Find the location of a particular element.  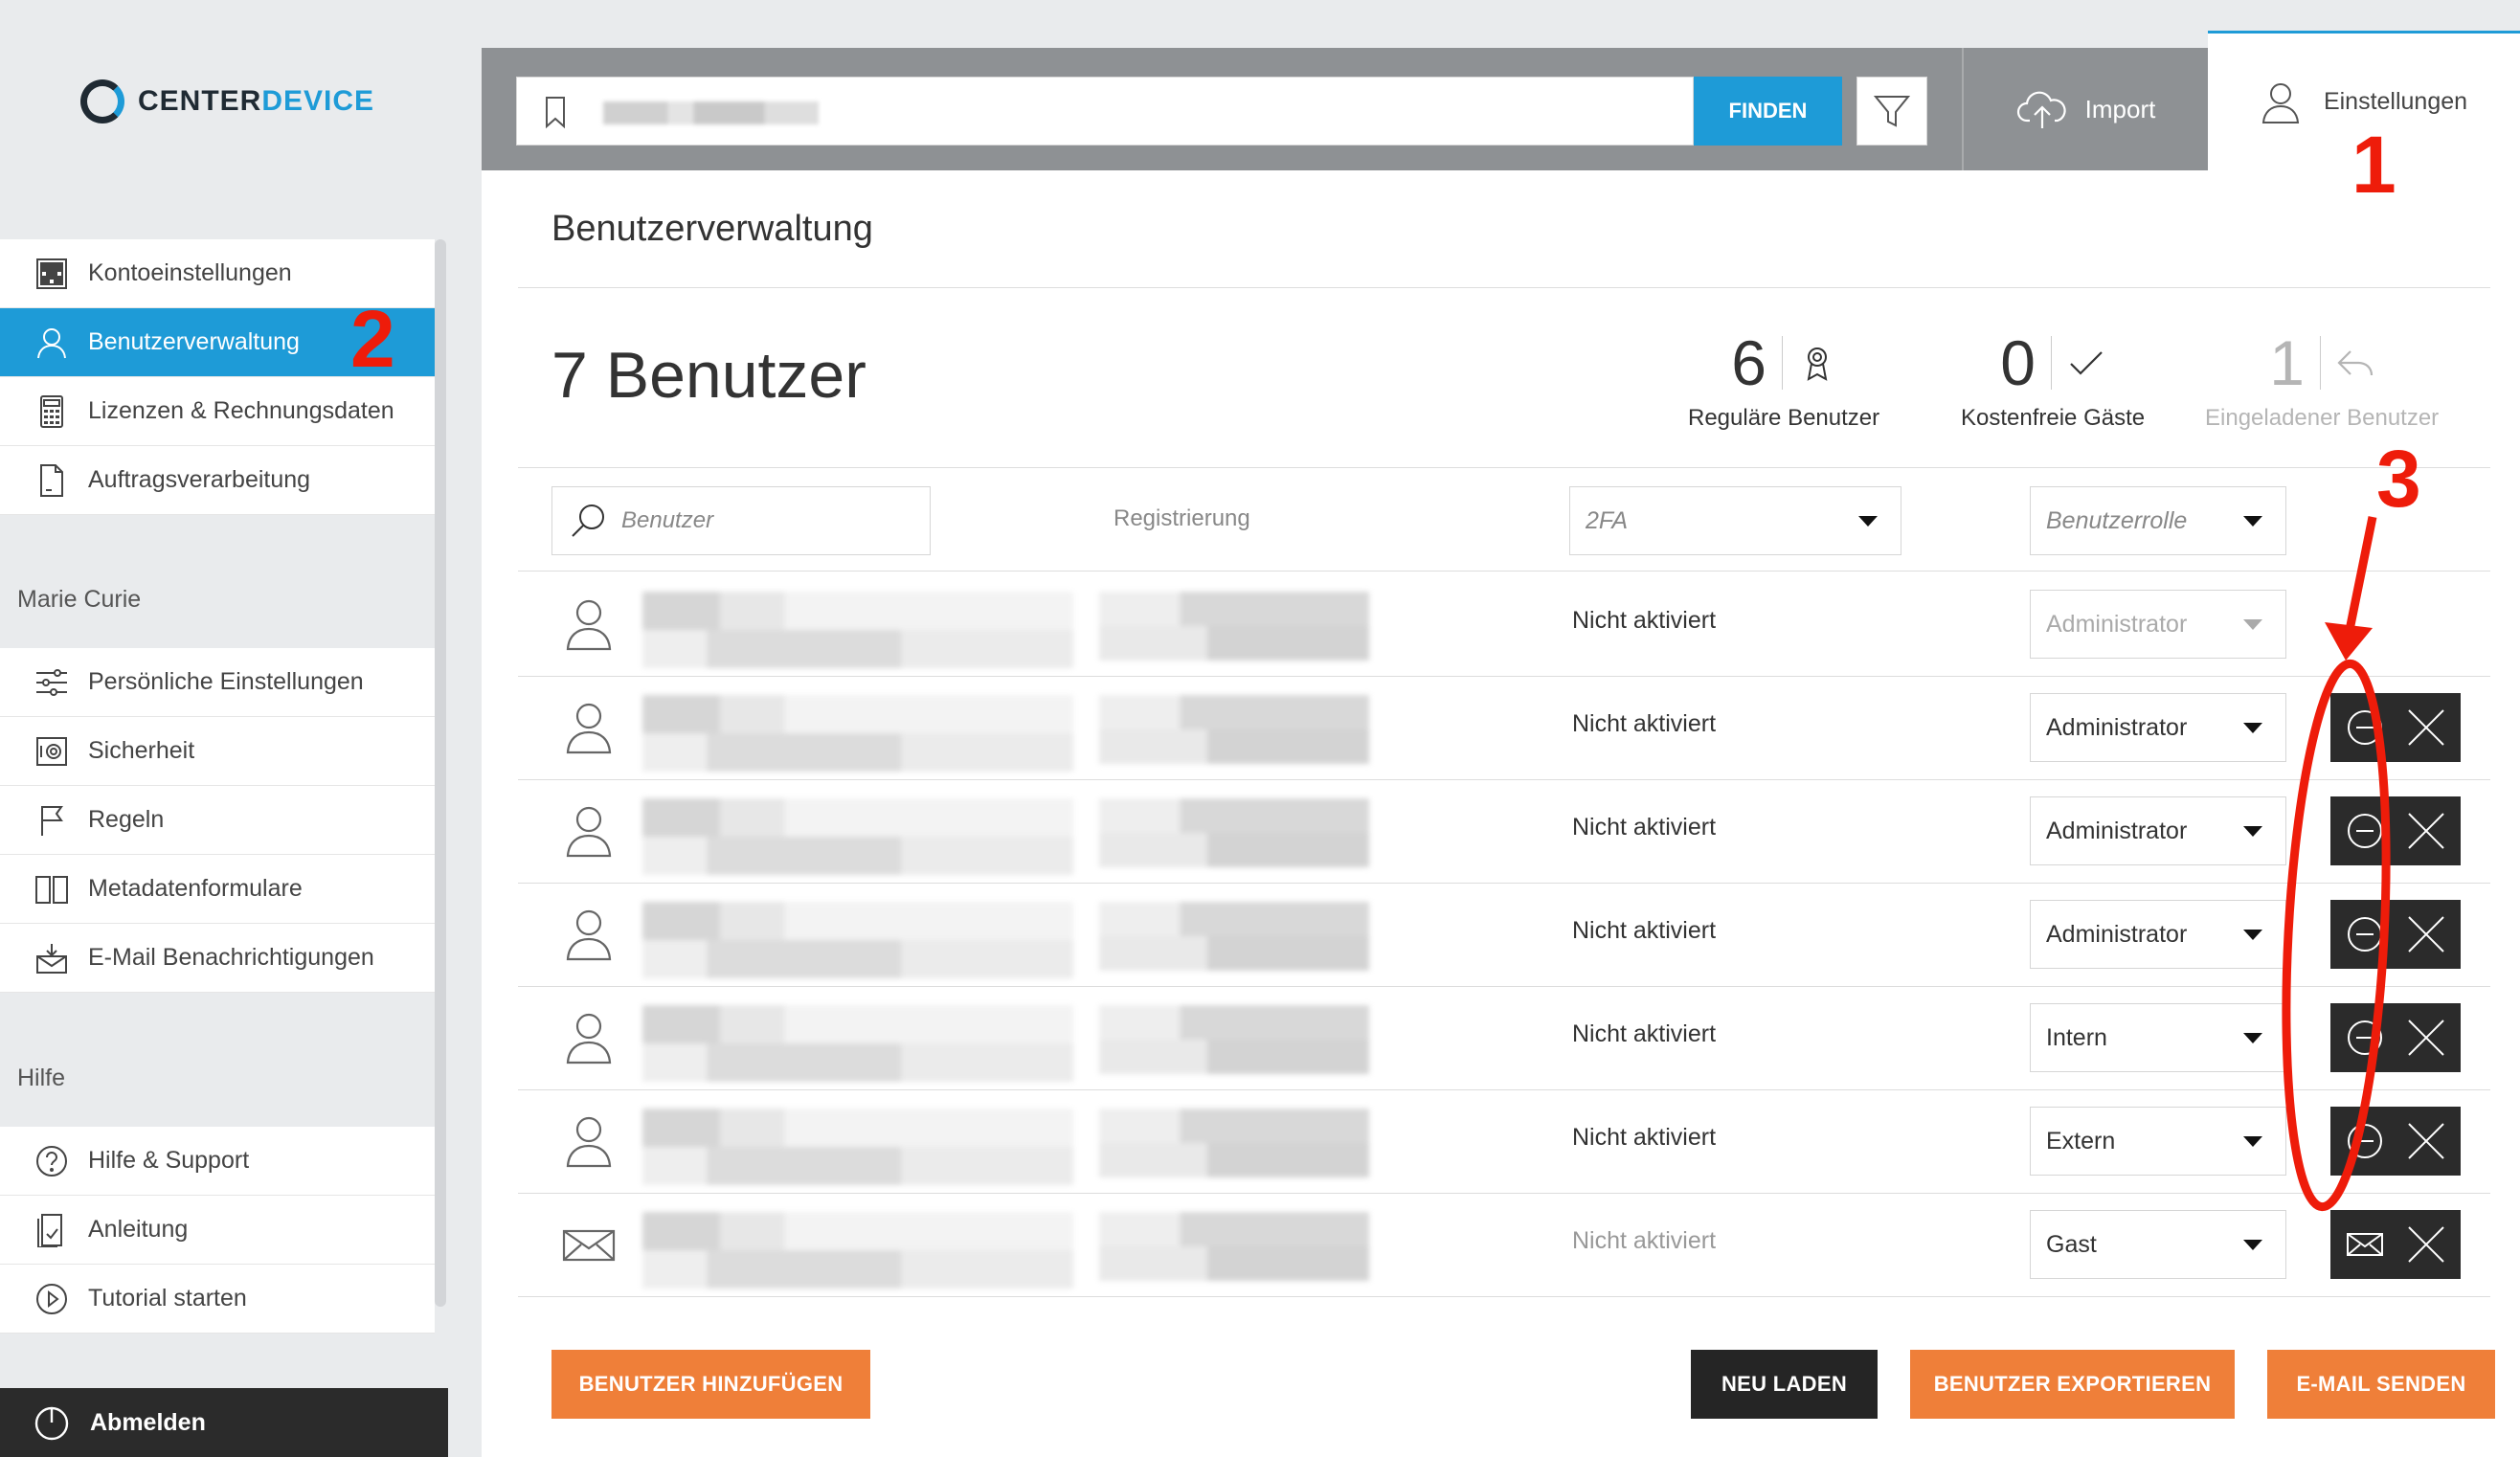

sidebar-item-sicherheit: Sicherheit is located at coordinates (218, 751).